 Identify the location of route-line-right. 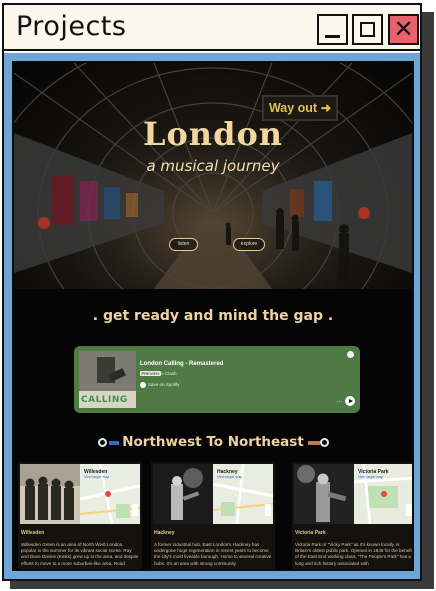
(314, 443).